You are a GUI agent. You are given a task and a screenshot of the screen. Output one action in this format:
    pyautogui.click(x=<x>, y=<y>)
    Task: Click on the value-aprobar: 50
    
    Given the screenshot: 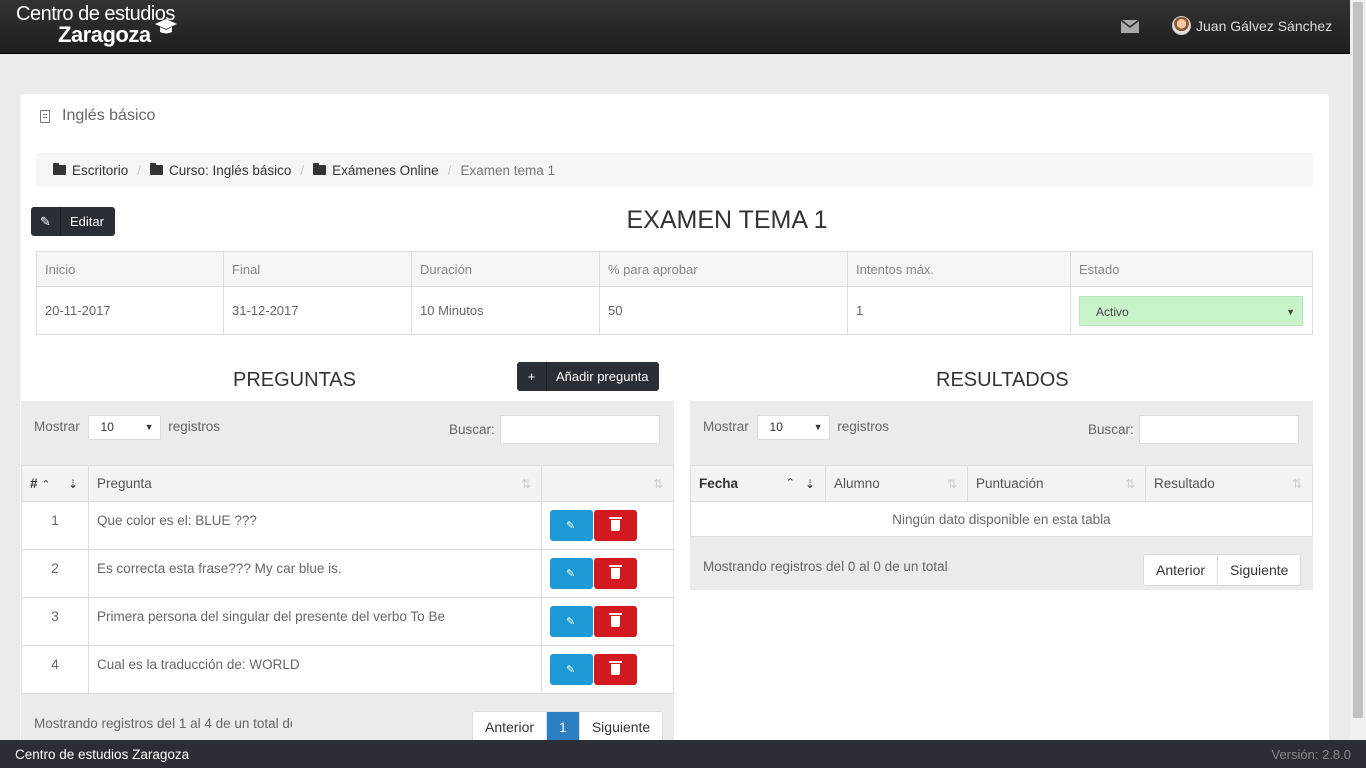 What is the action you would take?
    pyautogui.click(x=723, y=310)
    